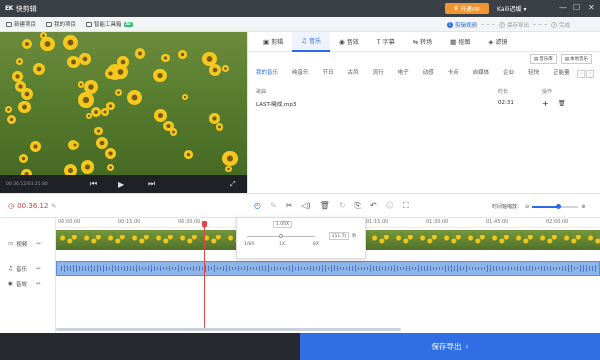 This screenshot has width=600, height=360. I want to click on scissors-icon: ✂, so click(289, 206).